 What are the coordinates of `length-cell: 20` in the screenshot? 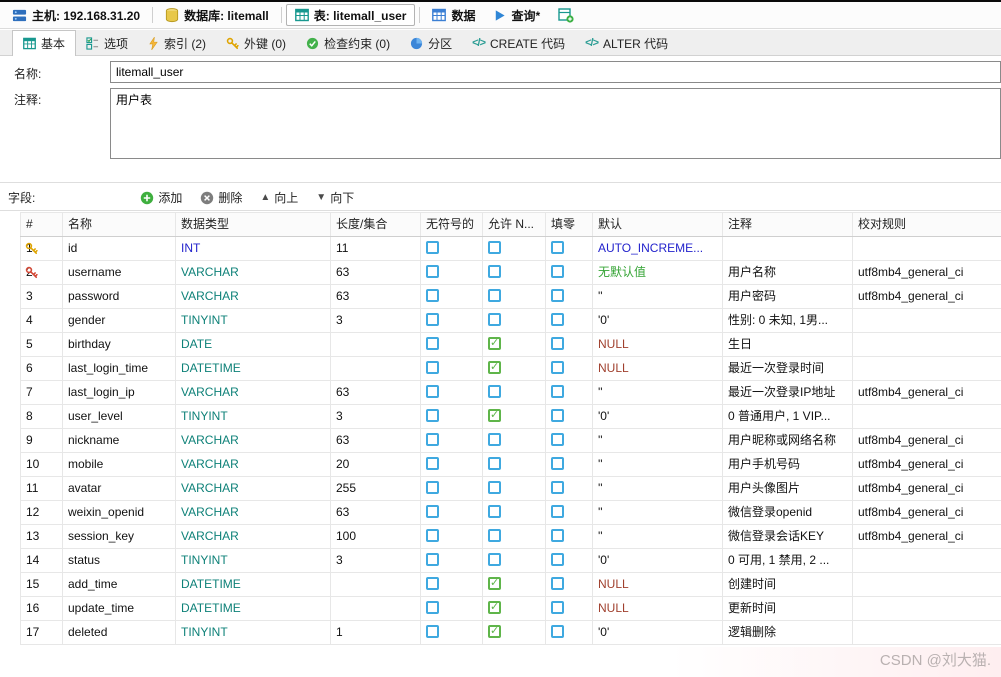 It's located at (375, 464).